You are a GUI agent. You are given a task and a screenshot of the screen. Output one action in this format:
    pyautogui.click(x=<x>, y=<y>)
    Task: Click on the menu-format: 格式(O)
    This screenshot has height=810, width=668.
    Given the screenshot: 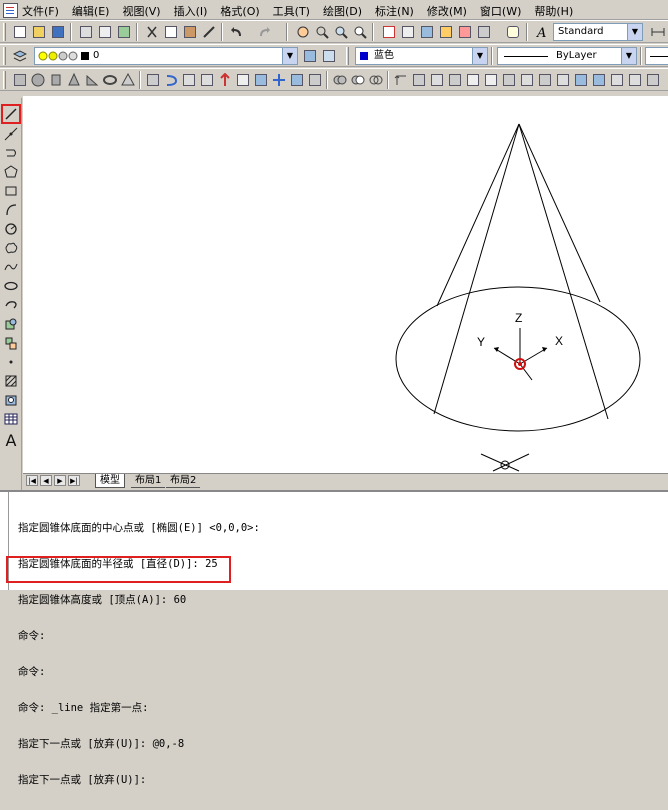 What is the action you would take?
    pyautogui.click(x=239, y=11)
    